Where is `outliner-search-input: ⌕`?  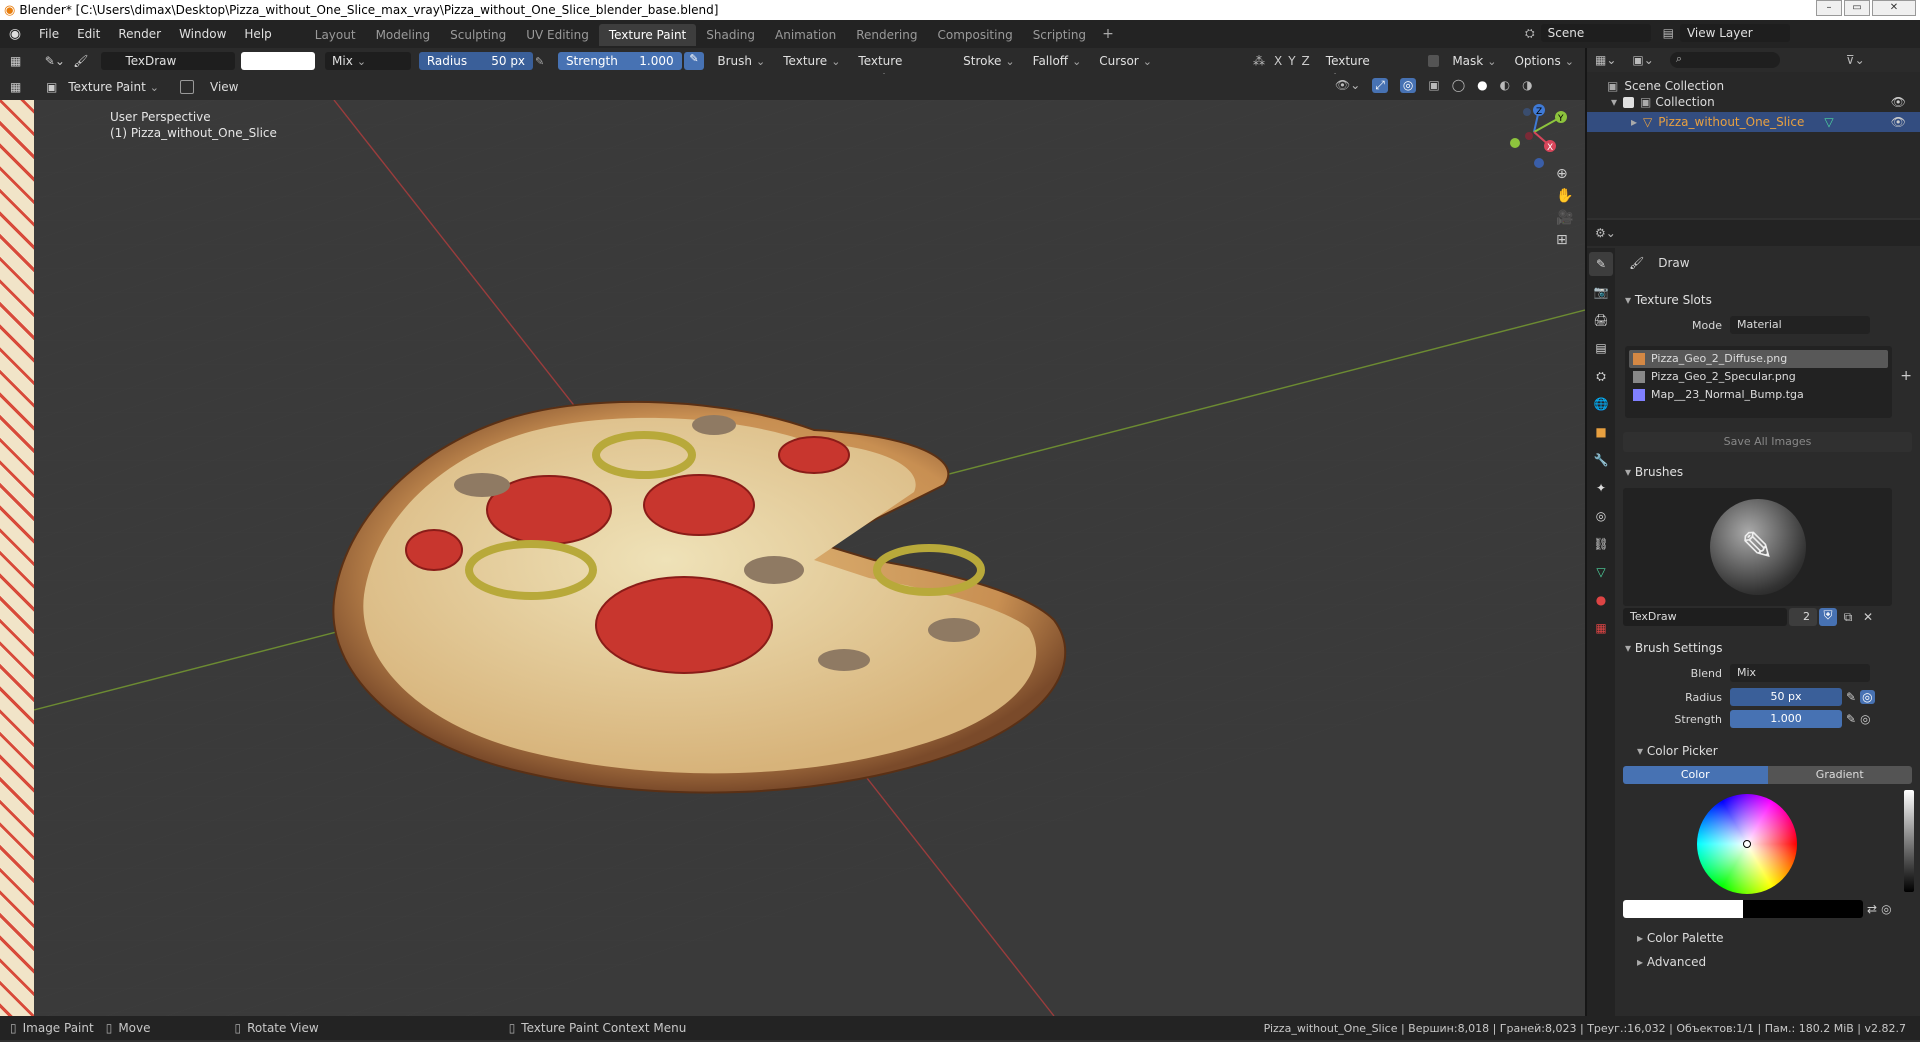 outliner-search-input: ⌕ is located at coordinates (1724, 60).